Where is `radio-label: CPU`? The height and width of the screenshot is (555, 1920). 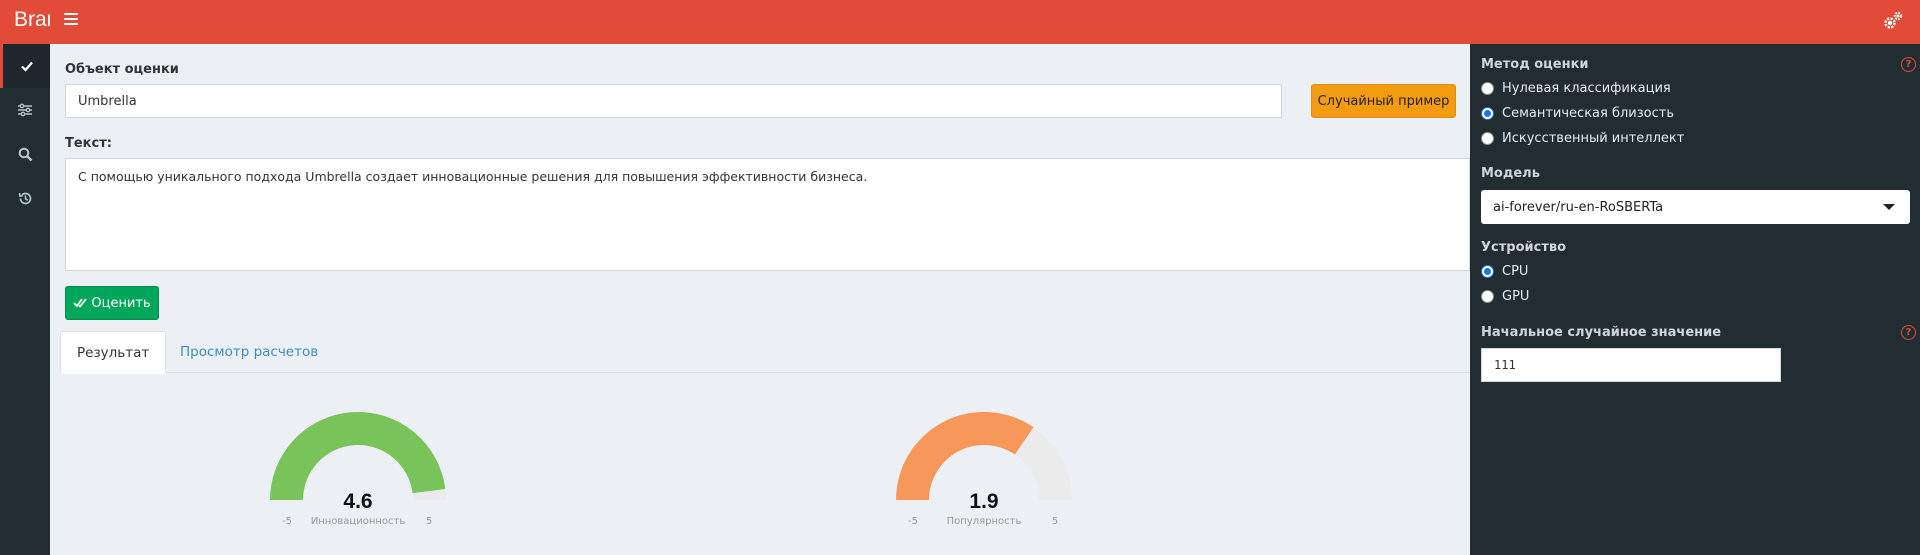 radio-label: CPU is located at coordinates (1515, 271).